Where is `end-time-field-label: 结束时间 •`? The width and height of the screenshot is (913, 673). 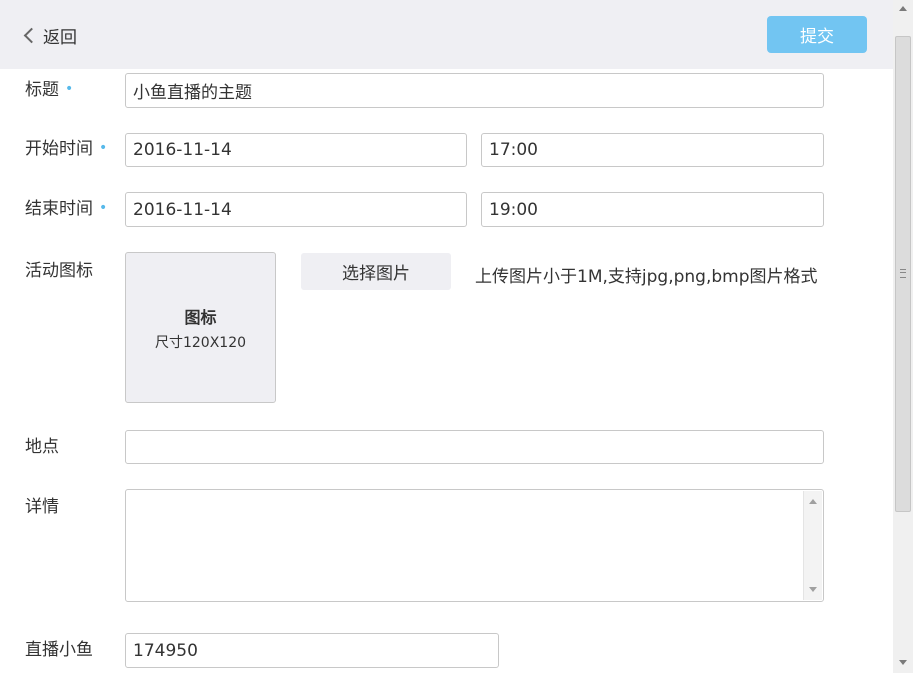 end-time-field-label: 结束时间 • is located at coordinates (66, 206).